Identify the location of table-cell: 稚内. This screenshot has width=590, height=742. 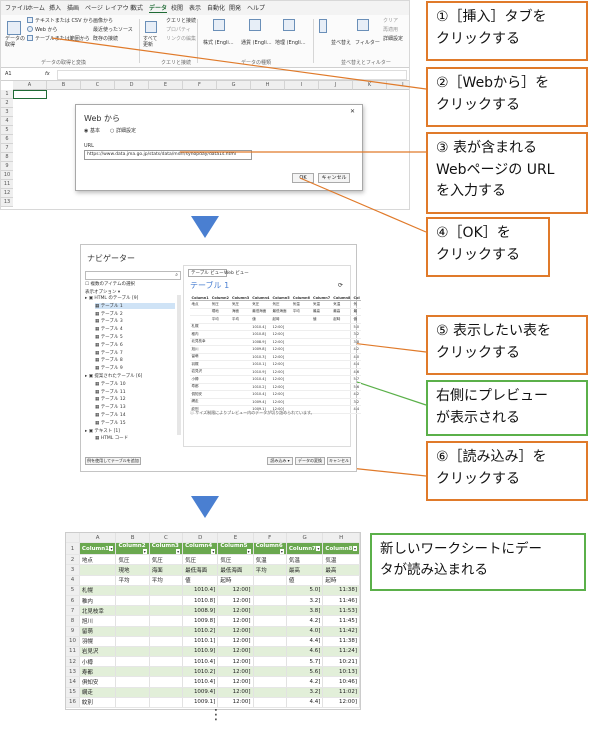
(98, 601).